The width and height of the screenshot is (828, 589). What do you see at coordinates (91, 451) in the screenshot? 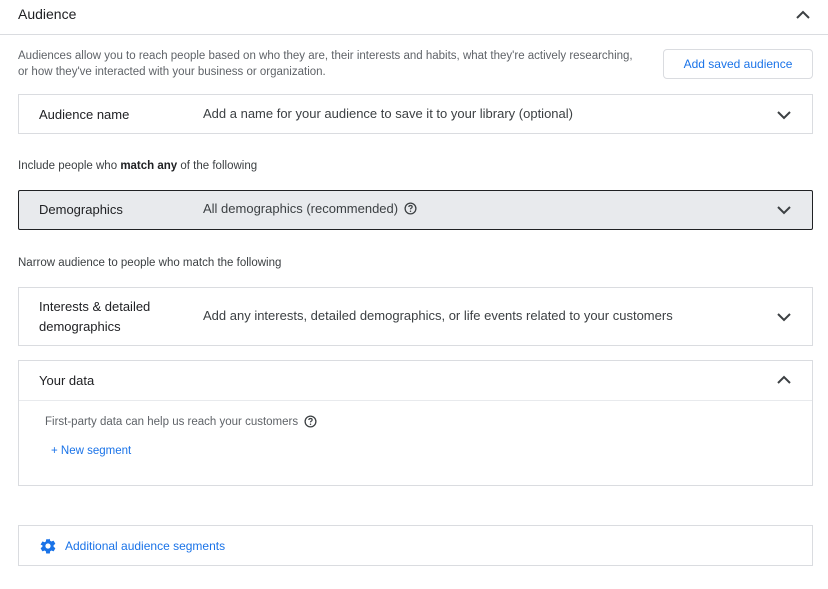
I see `new-segment-link: + New segment` at bounding box center [91, 451].